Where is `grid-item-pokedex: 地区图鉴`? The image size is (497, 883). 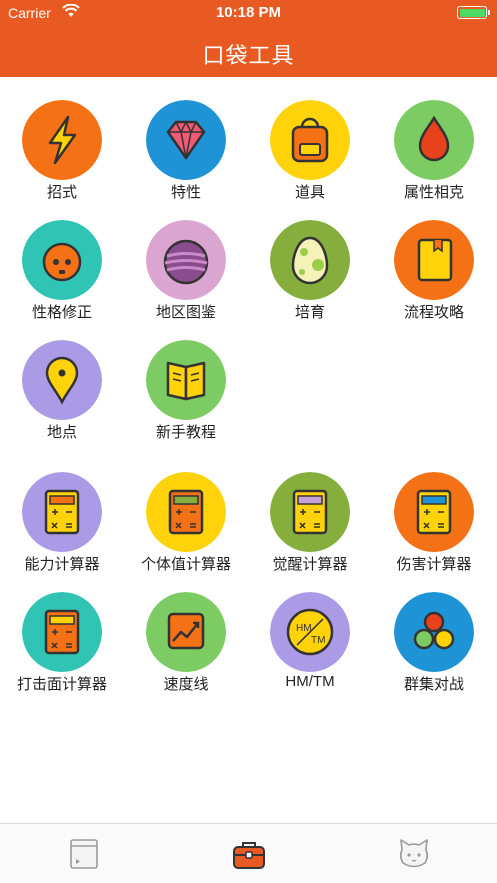
grid-item-pokedex: 地区图鉴 is located at coordinates (186, 275).